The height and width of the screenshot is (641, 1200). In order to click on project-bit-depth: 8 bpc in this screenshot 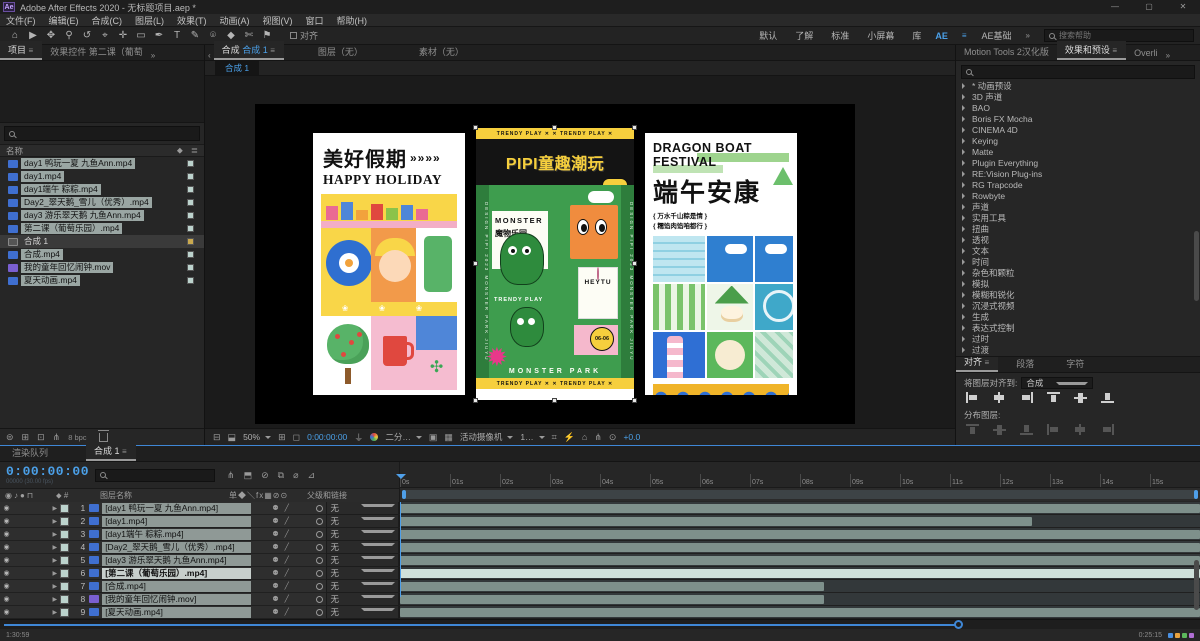, I will do `click(77, 437)`.